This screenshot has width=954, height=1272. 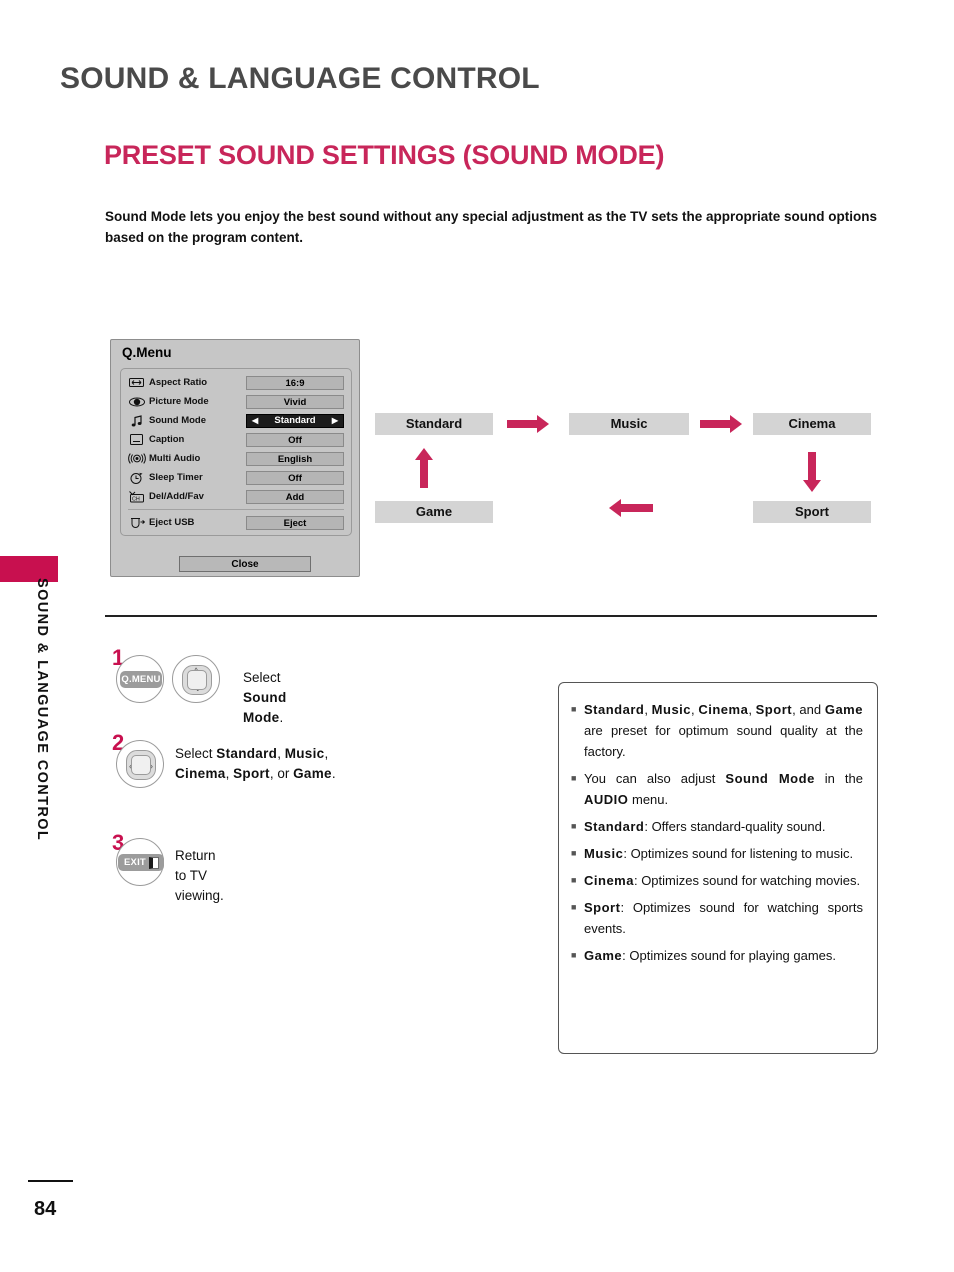 I want to click on qmenu-row-aspect-ratio: Aspect Ratio 16:9, so click(x=236, y=382).